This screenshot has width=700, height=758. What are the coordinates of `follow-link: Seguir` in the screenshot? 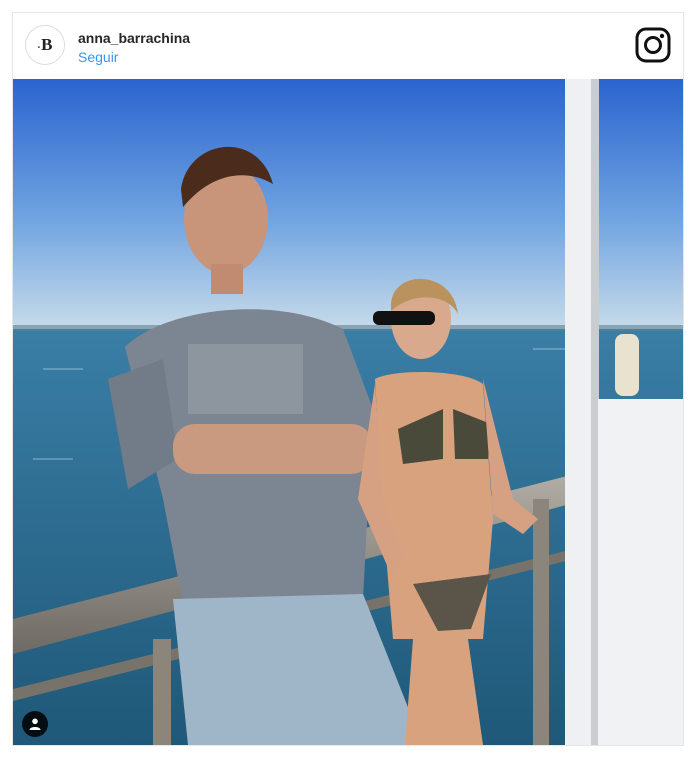 It's located at (98, 57).